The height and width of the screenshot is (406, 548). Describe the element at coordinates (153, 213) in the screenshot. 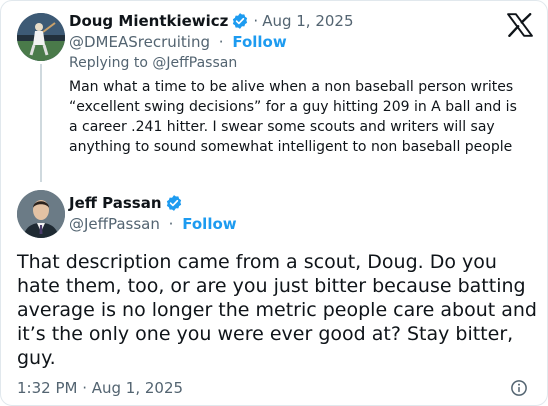

I see `main-tweet-header: Jeff Passan @JeffPassan · Follow` at that location.